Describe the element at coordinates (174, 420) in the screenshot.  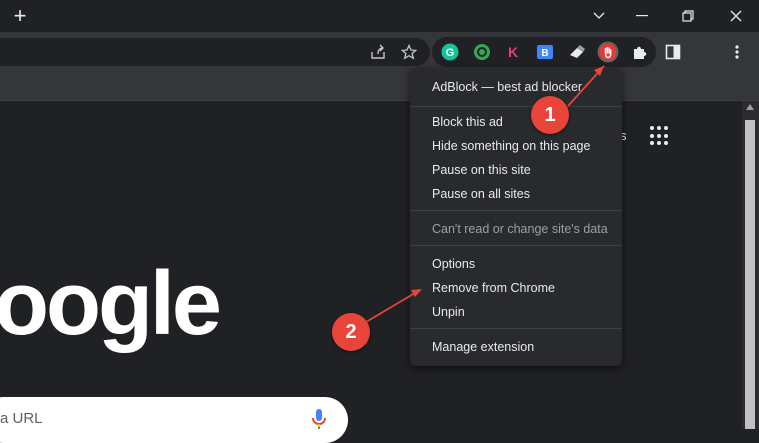
I see `search-box` at that location.